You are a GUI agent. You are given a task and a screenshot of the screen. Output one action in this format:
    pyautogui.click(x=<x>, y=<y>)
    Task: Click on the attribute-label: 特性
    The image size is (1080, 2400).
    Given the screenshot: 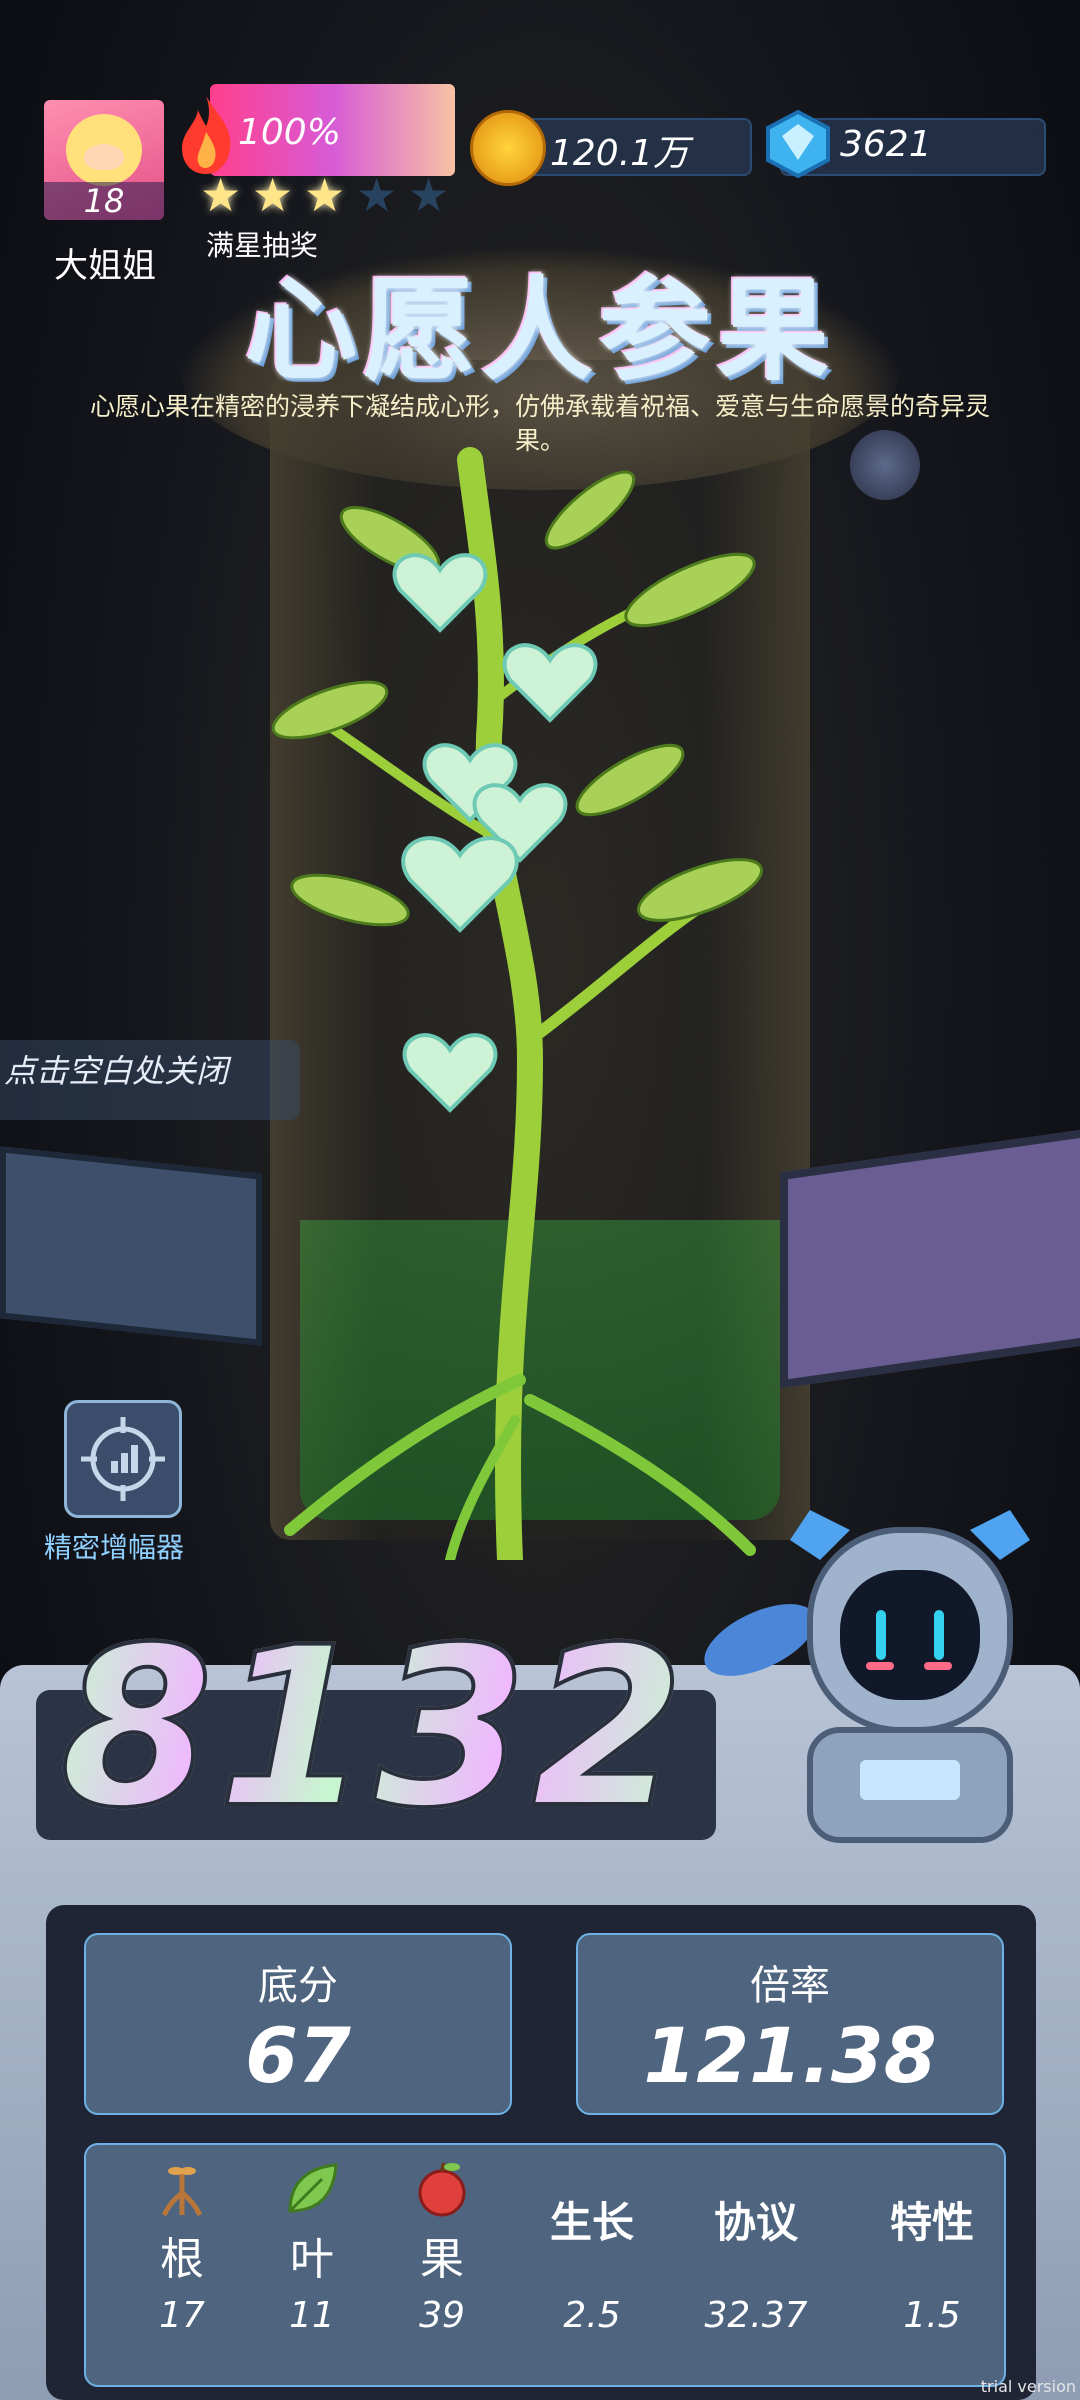 What is the action you would take?
    pyautogui.click(x=931, y=2222)
    